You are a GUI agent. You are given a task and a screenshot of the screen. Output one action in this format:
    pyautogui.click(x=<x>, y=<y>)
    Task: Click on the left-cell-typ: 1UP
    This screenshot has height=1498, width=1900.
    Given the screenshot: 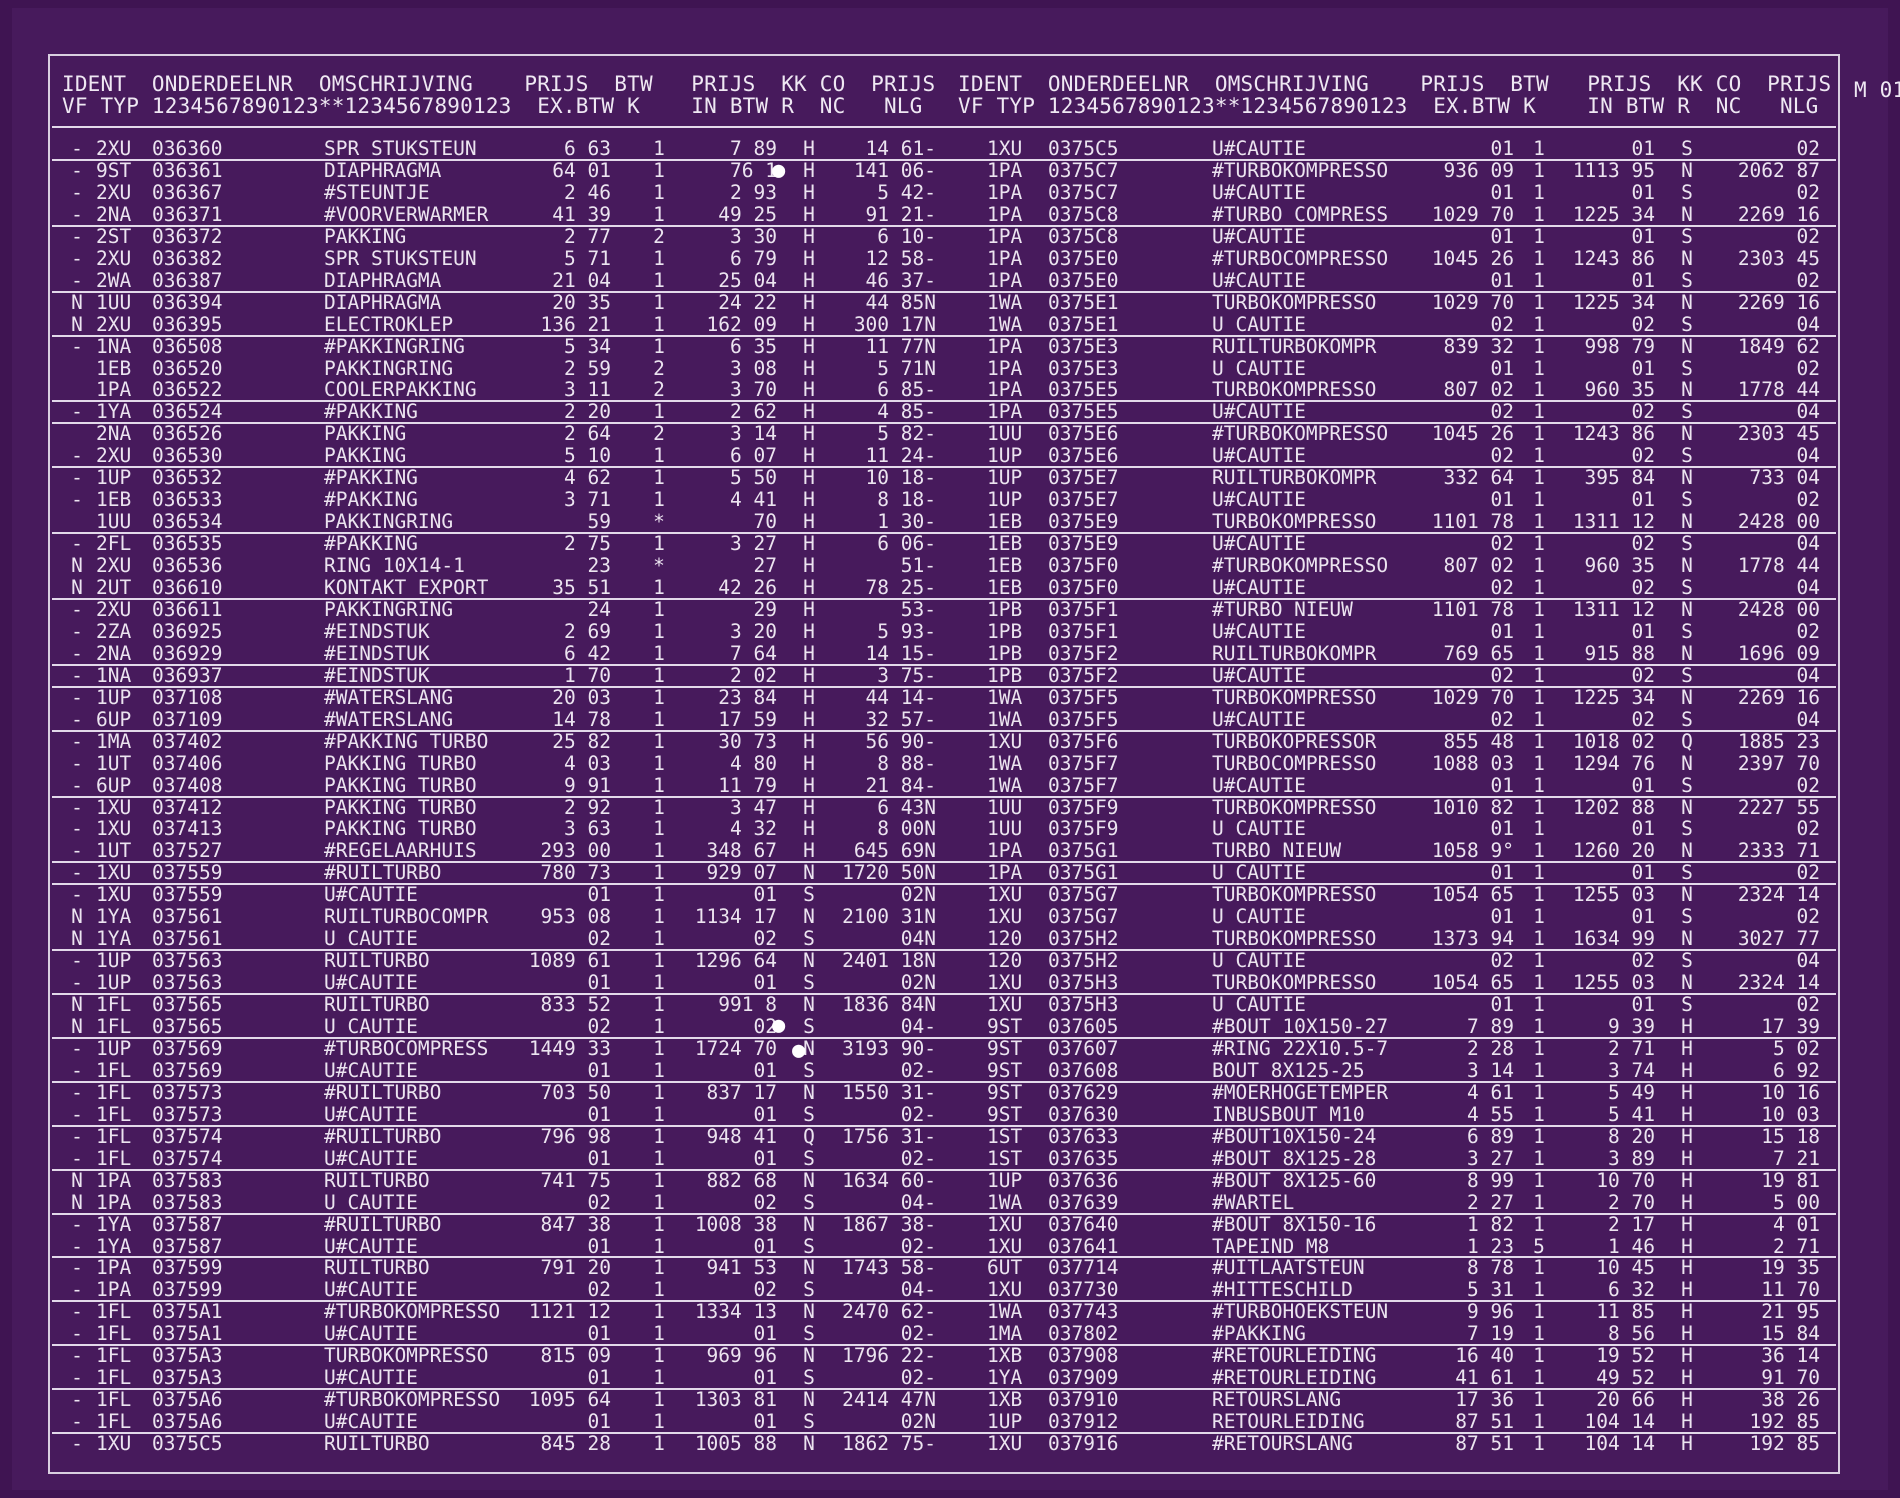 What is the action you would take?
    pyautogui.click(x=114, y=961)
    